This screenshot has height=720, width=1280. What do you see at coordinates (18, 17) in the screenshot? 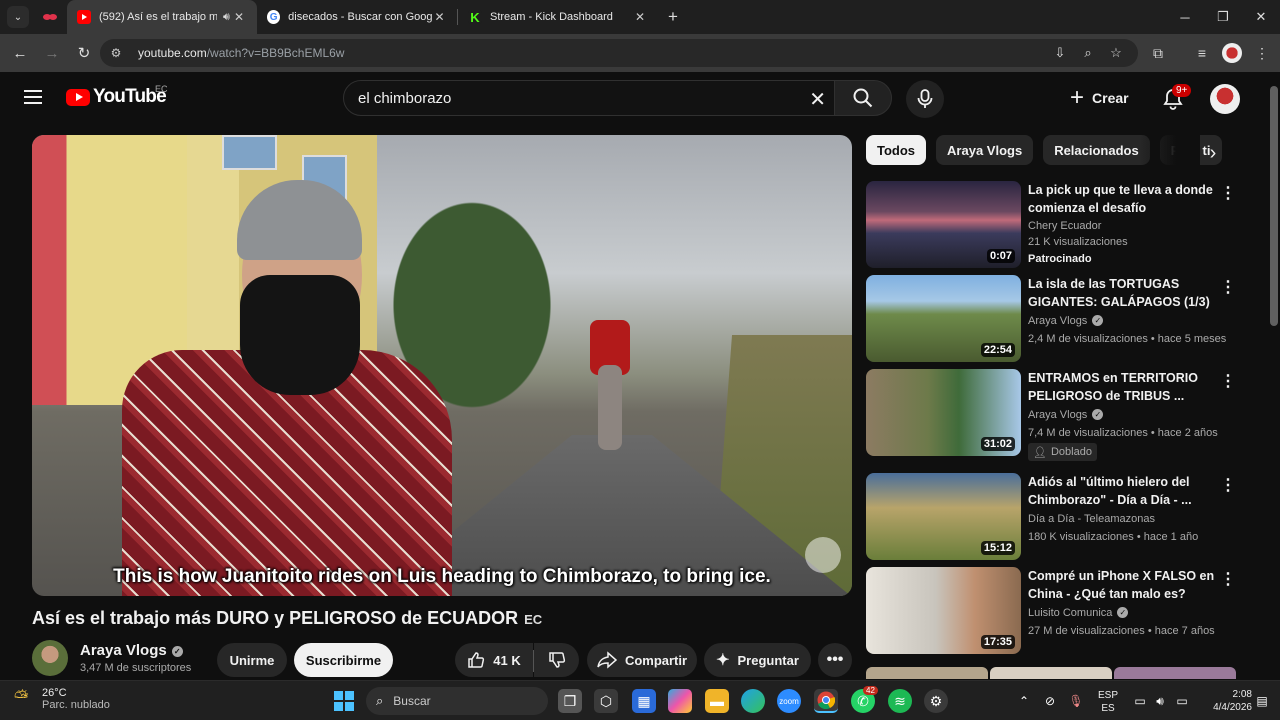
I see `tab-search-button: ⌄` at bounding box center [18, 17].